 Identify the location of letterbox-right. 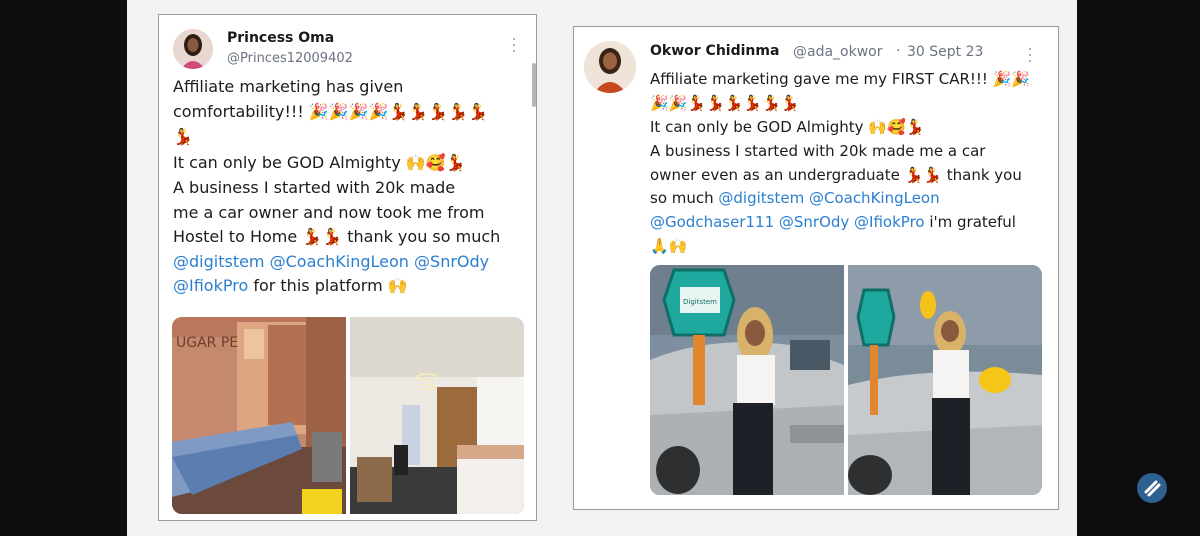
(1138, 268).